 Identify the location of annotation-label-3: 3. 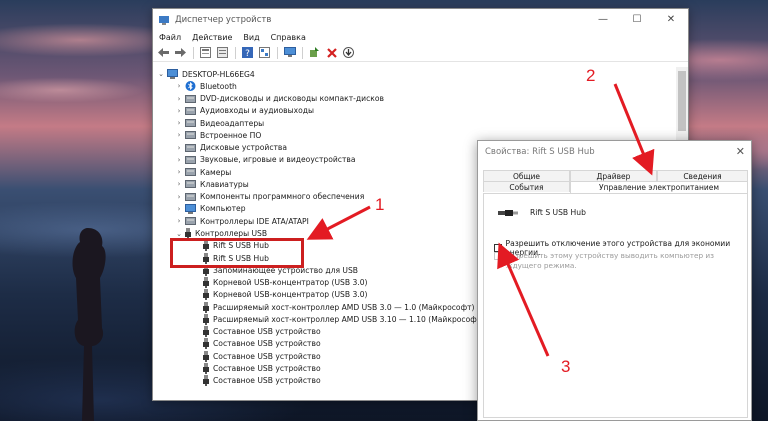
(566, 366).